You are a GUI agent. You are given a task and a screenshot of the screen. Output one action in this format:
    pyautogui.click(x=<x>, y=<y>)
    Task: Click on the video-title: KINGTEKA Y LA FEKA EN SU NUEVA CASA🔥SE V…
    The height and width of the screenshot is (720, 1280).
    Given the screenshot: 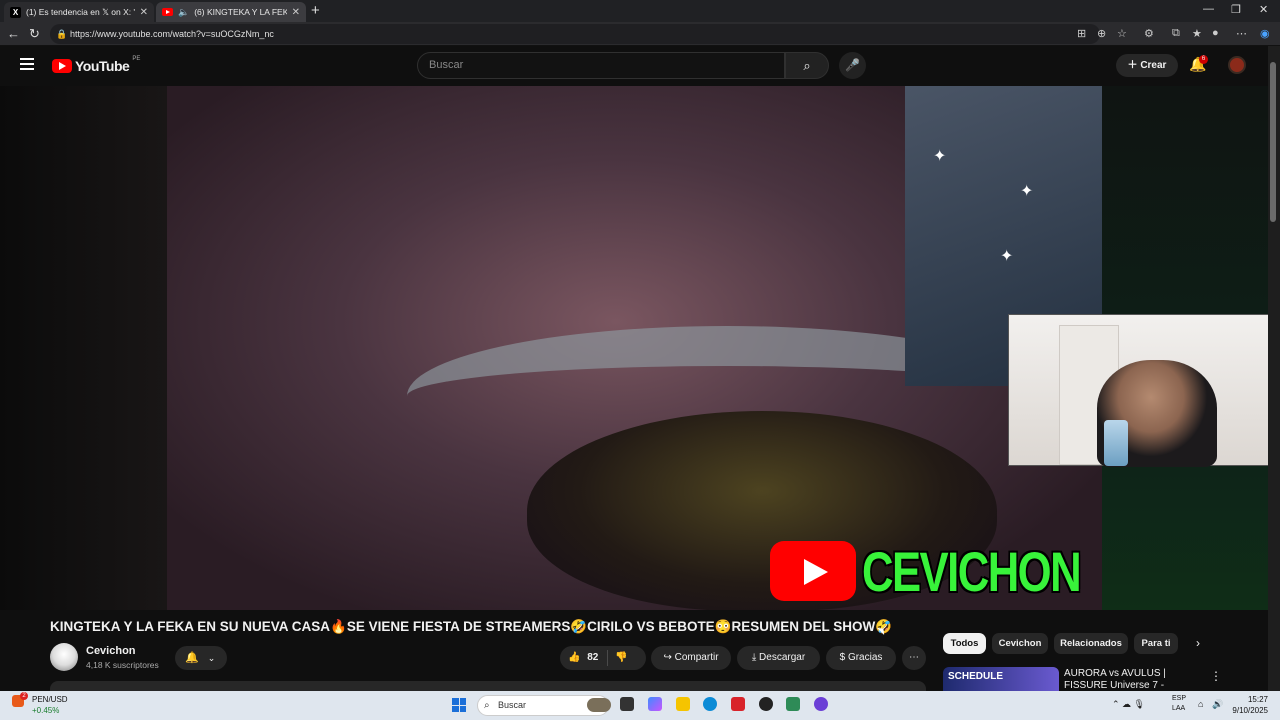 What is the action you would take?
    pyautogui.click(x=471, y=626)
    